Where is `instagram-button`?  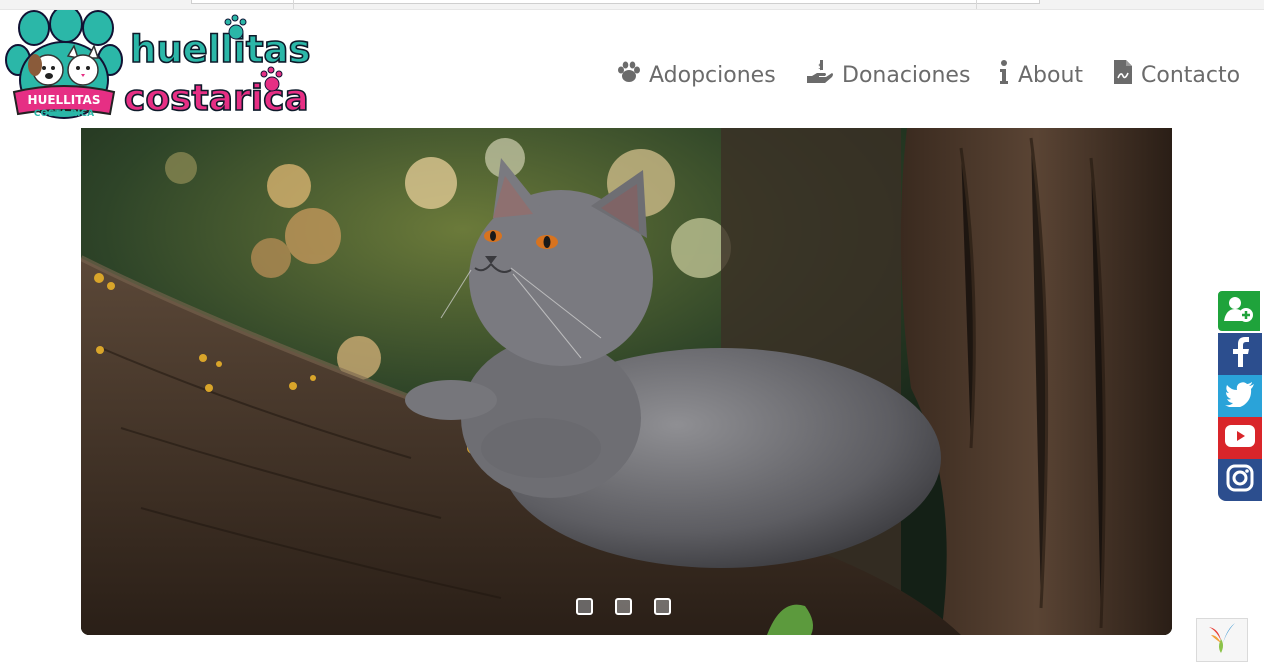 instagram-button is located at coordinates (1240, 480).